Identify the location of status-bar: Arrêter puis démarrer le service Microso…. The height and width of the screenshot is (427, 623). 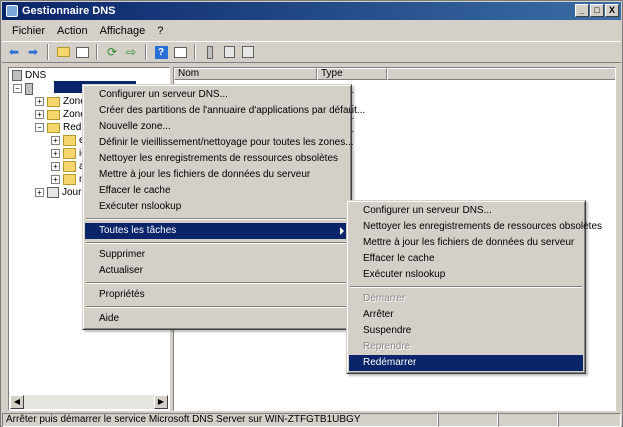
(311, 420).